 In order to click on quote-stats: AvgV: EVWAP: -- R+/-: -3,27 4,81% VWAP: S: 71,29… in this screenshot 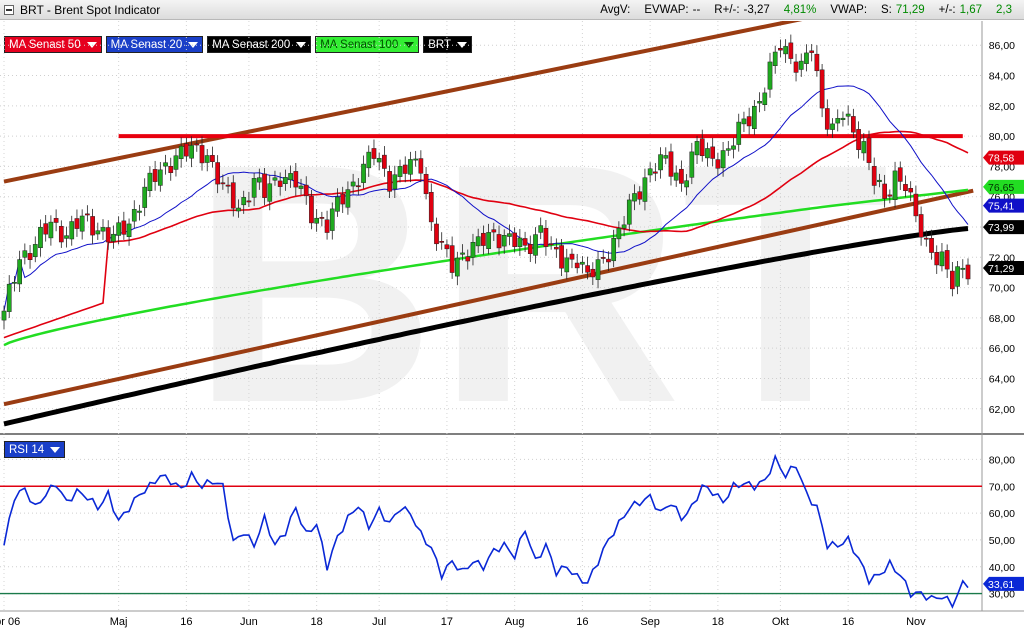, I will do `click(812, 10)`.